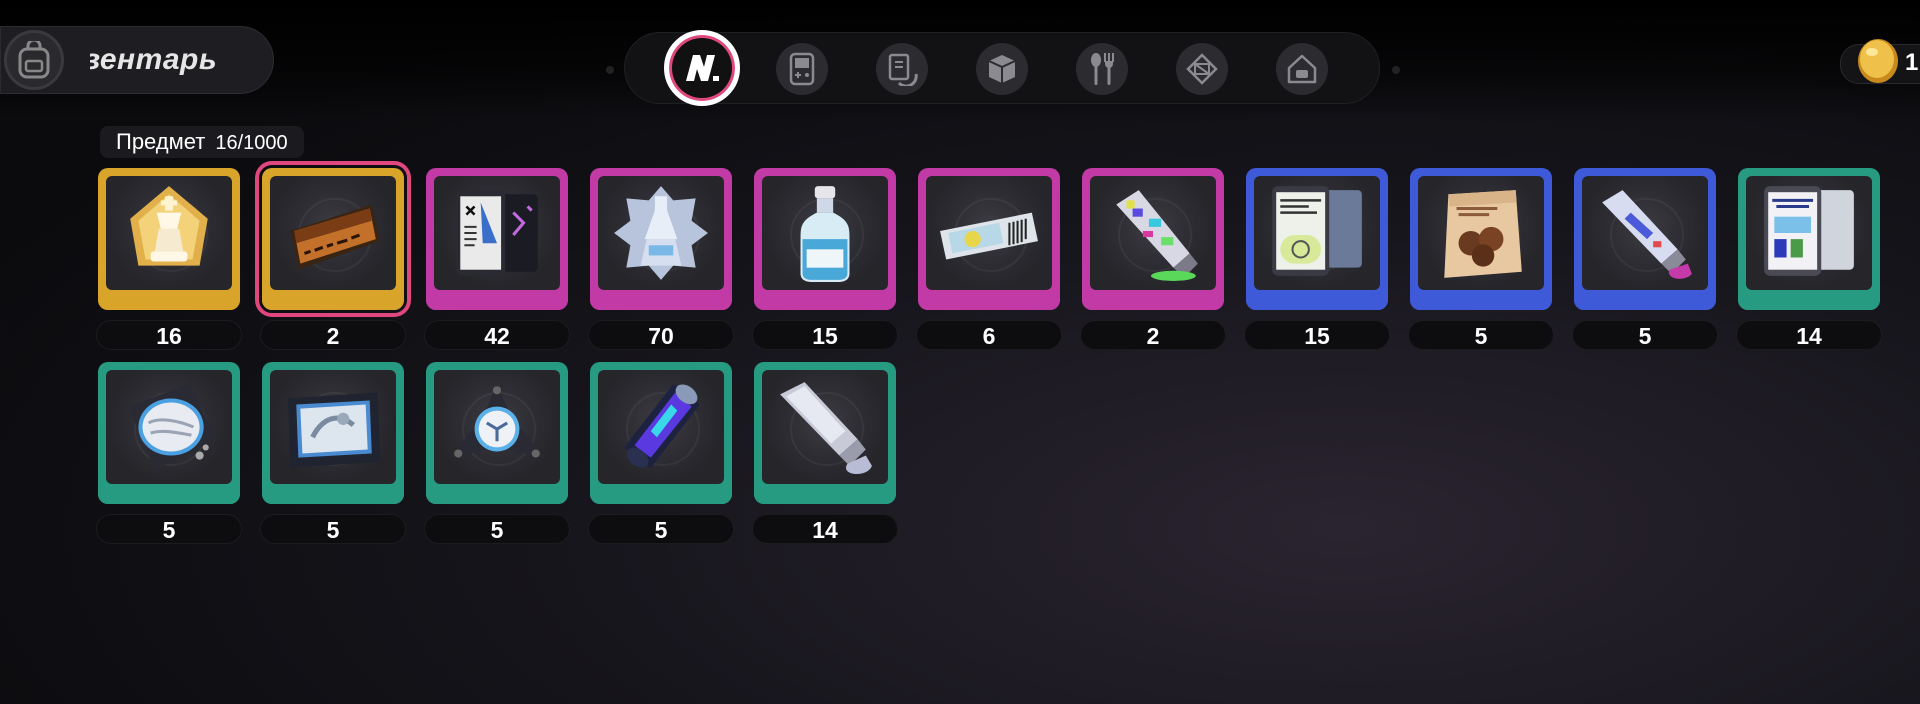 This screenshot has width=1920, height=704. I want to click on n-logo-icon, so click(702, 68).